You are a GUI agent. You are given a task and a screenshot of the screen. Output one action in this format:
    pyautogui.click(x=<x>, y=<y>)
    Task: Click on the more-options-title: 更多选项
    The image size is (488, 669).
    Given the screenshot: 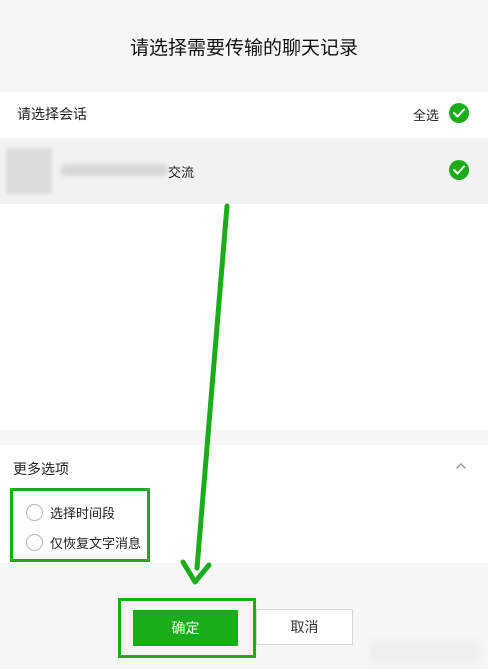 What is the action you would take?
    pyautogui.click(x=41, y=470)
    